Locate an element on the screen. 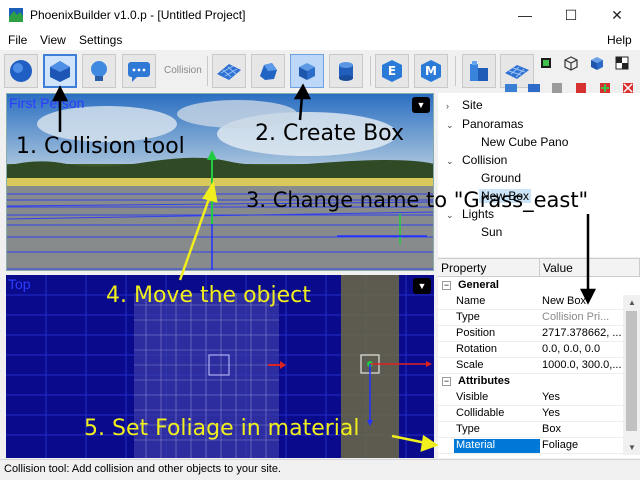 The width and height of the screenshot is (640, 480). property-name: Collidable is located at coordinates (480, 413).